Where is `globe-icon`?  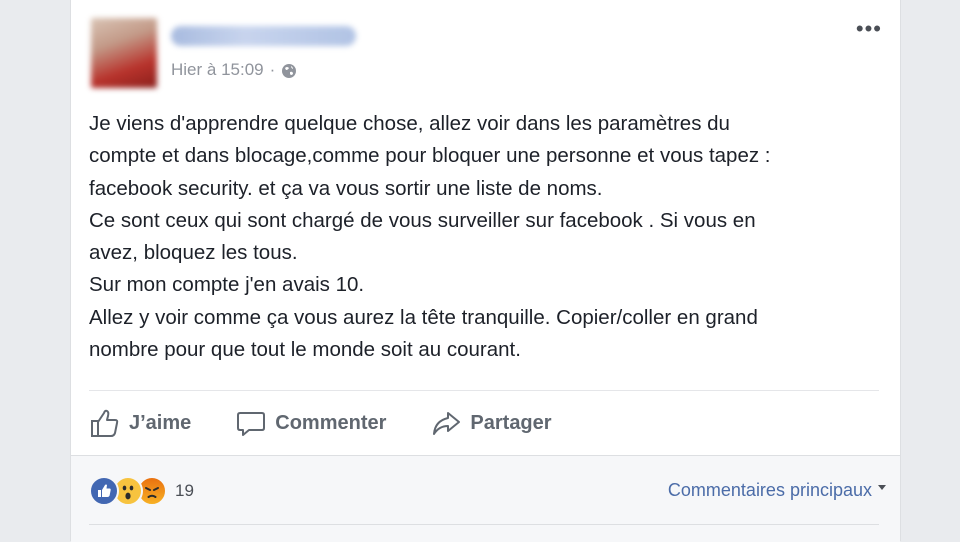 globe-icon is located at coordinates (289, 71).